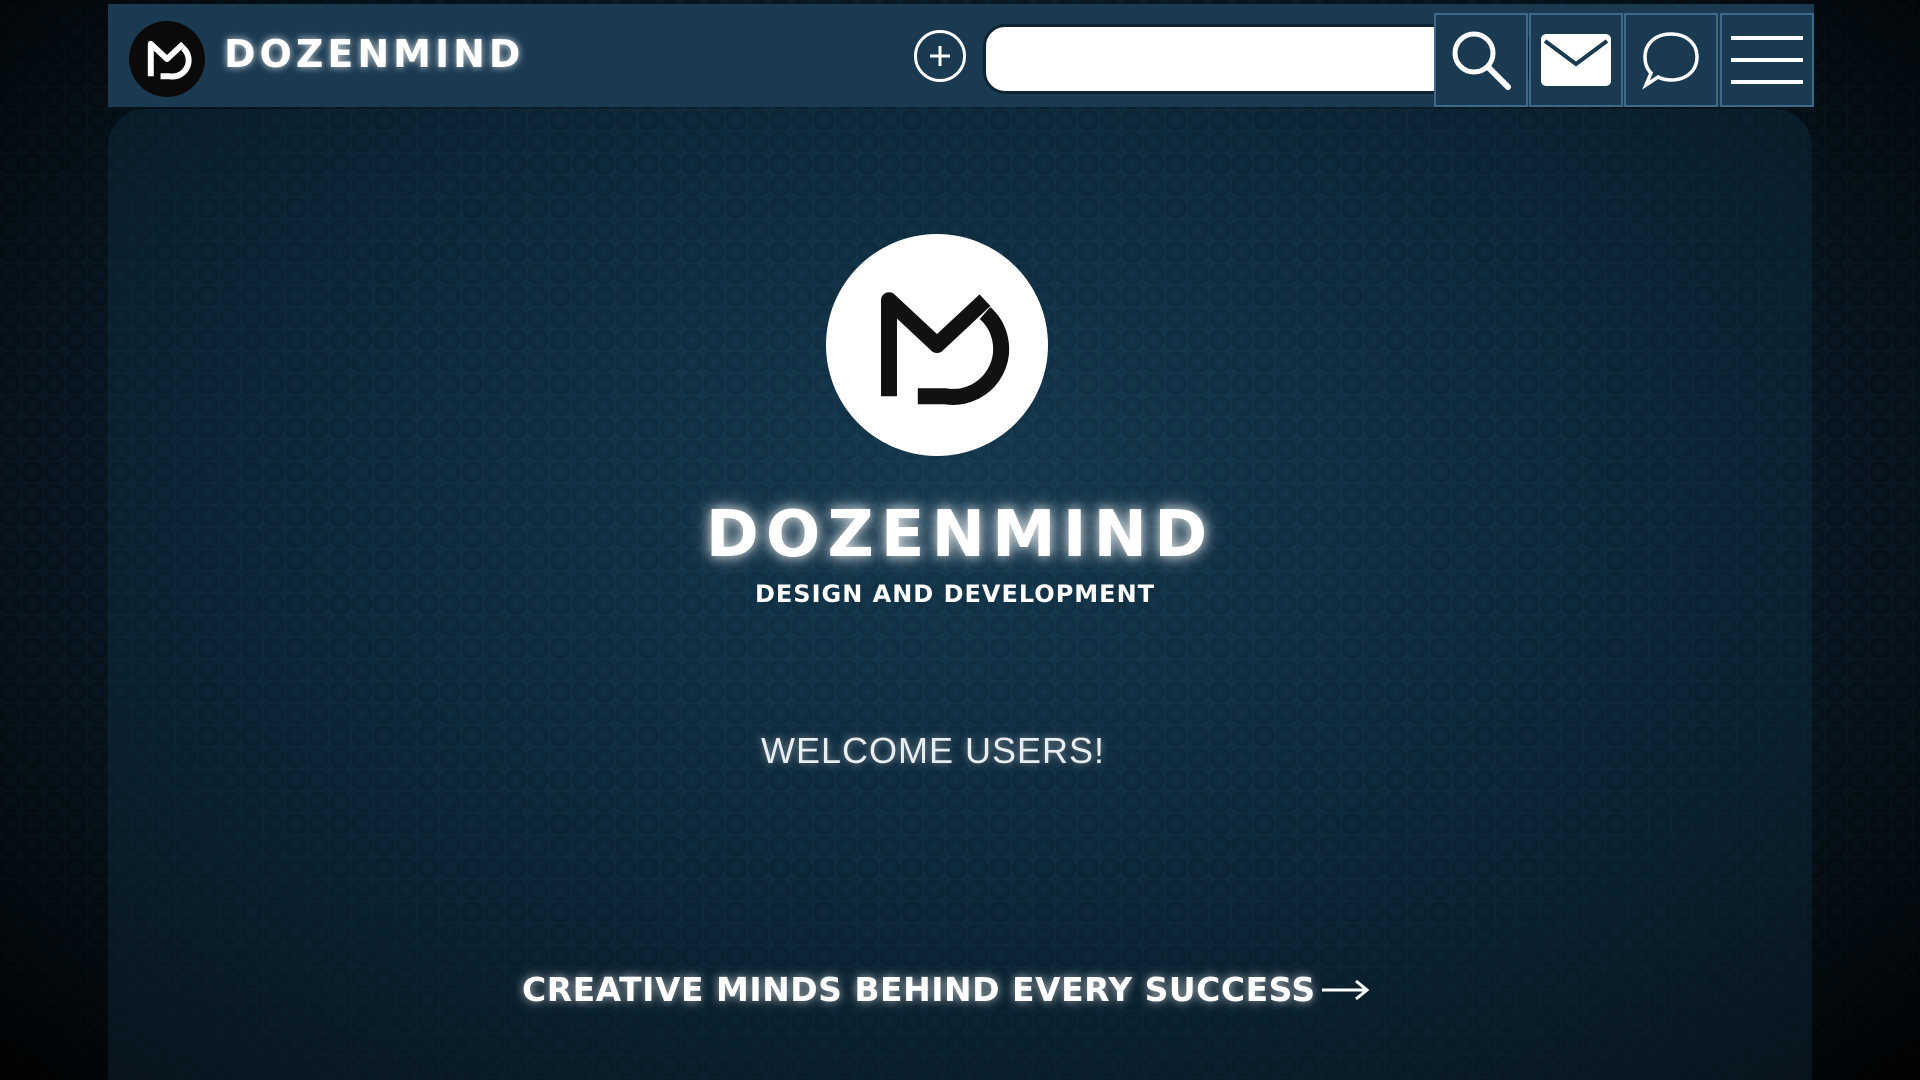 This screenshot has height=1080, width=1920. Describe the element at coordinates (374, 54) in the screenshot. I see `brand-name: DOZENMIND` at that location.